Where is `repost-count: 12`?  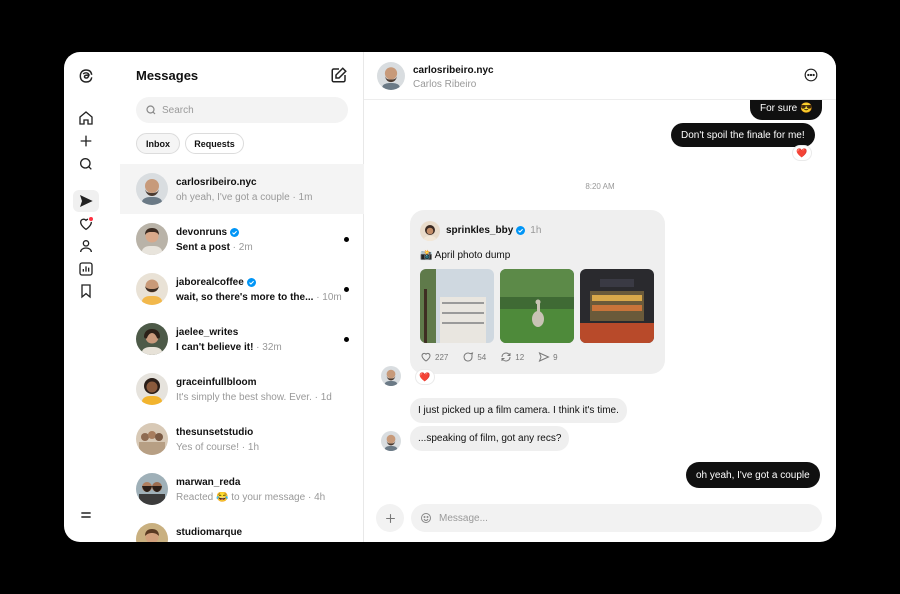 repost-count: 12 is located at coordinates (512, 357).